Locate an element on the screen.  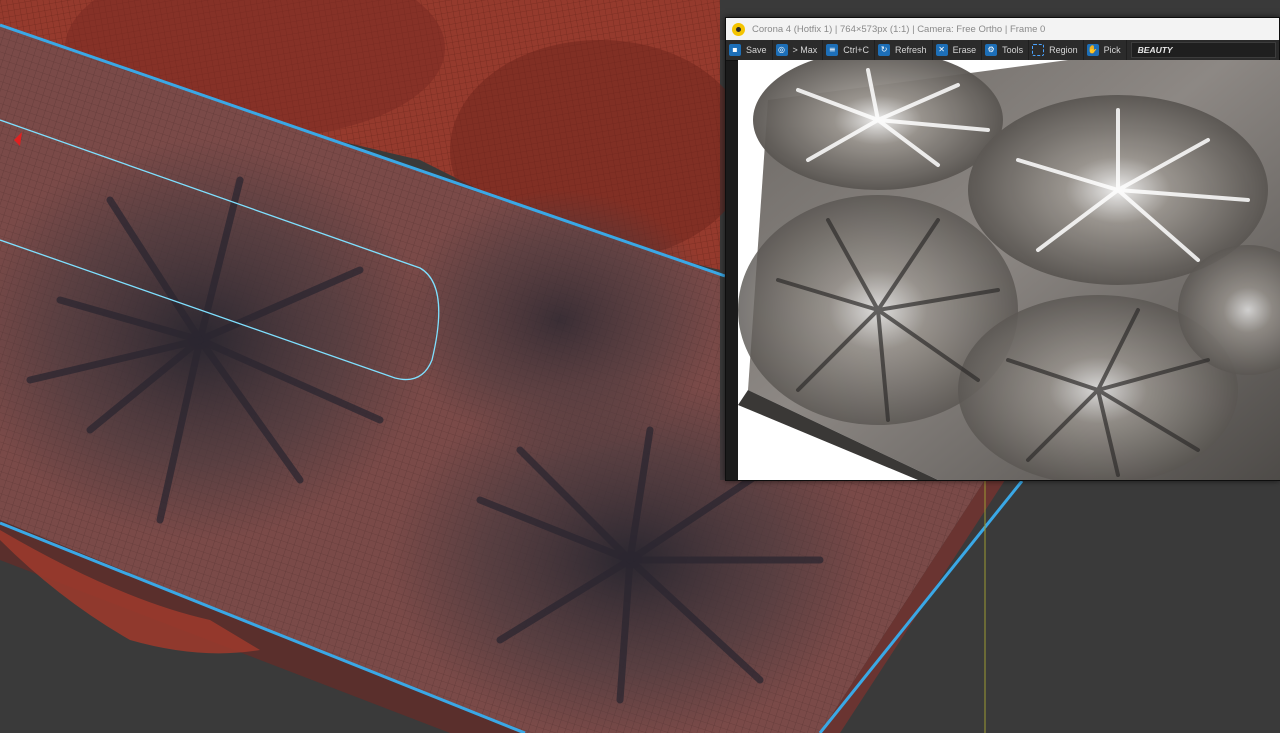
floppy-disk-icon: ▪ is located at coordinates (735, 50).